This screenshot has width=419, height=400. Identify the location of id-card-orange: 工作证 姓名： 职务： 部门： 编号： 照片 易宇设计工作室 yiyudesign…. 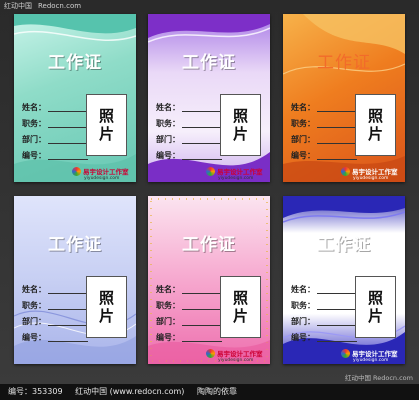
(344, 98).